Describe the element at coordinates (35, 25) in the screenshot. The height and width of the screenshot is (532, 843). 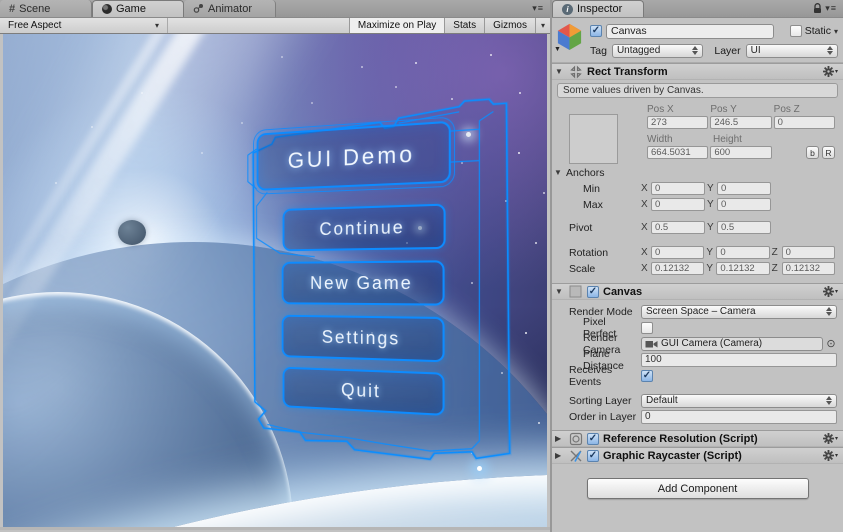
I see `aspect-label: Free Aspect` at that location.